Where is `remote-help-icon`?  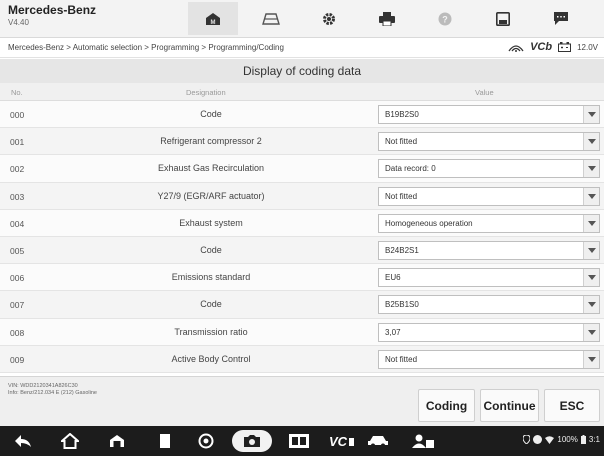
remote-help-icon is located at coordinates (423, 441).